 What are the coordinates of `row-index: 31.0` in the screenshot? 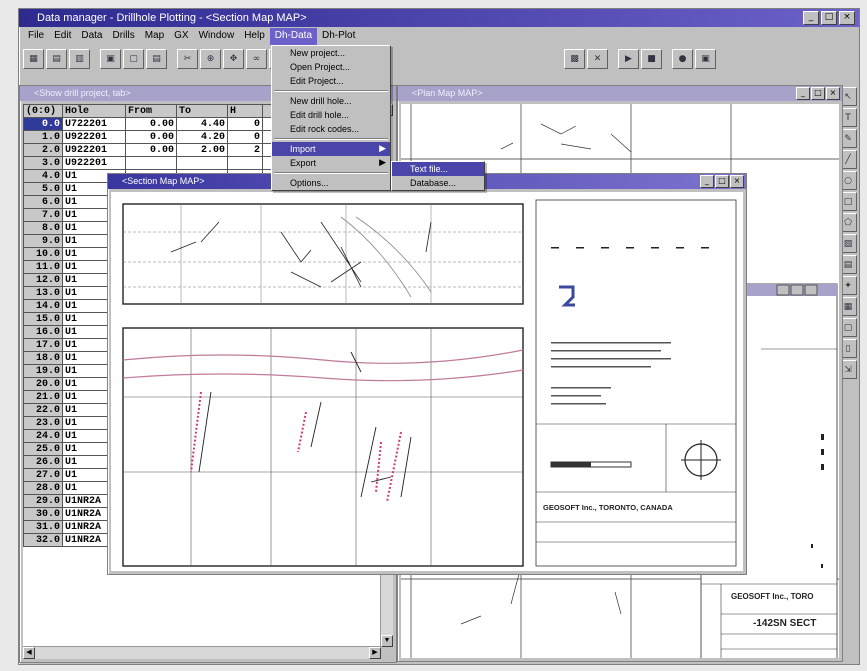 It's located at (43, 527).